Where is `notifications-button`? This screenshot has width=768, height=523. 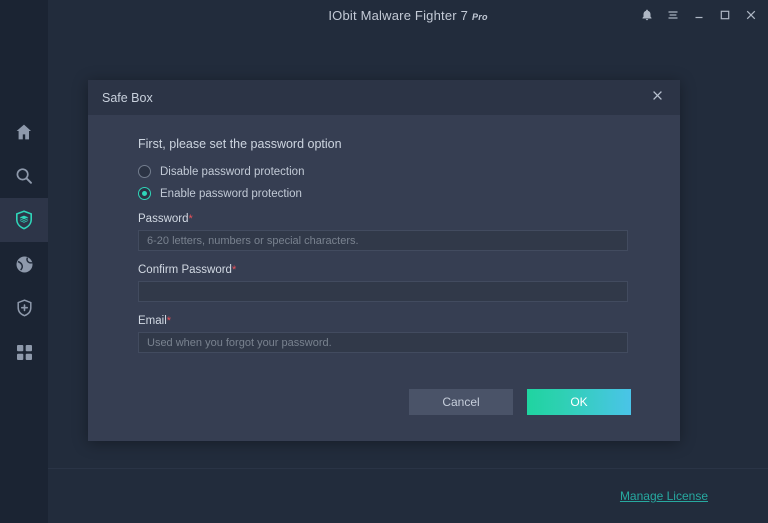 notifications-button is located at coordinates (647, 15).